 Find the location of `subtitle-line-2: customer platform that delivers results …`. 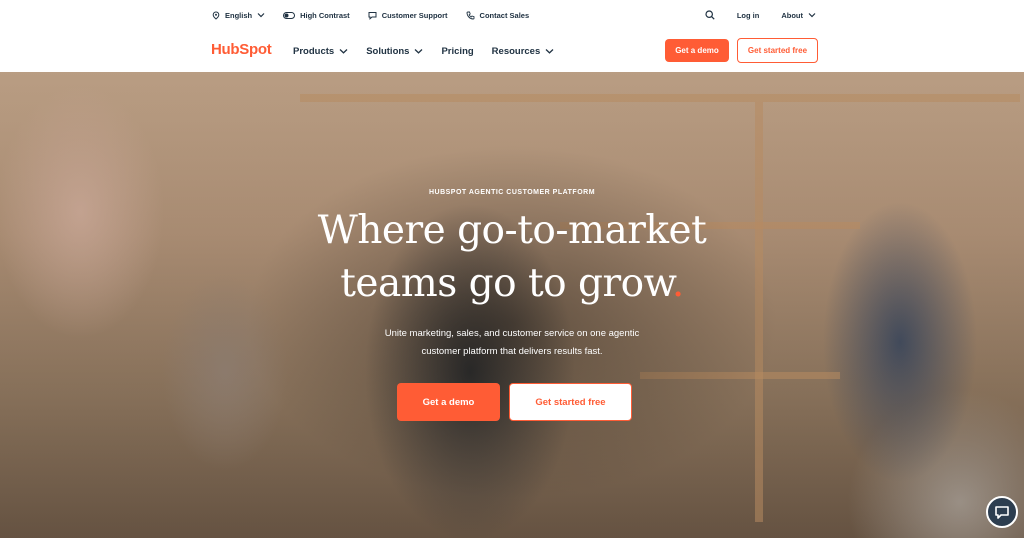

subtitle-line-2: customer platform that delivers results … is located at coordinates (512, 351).